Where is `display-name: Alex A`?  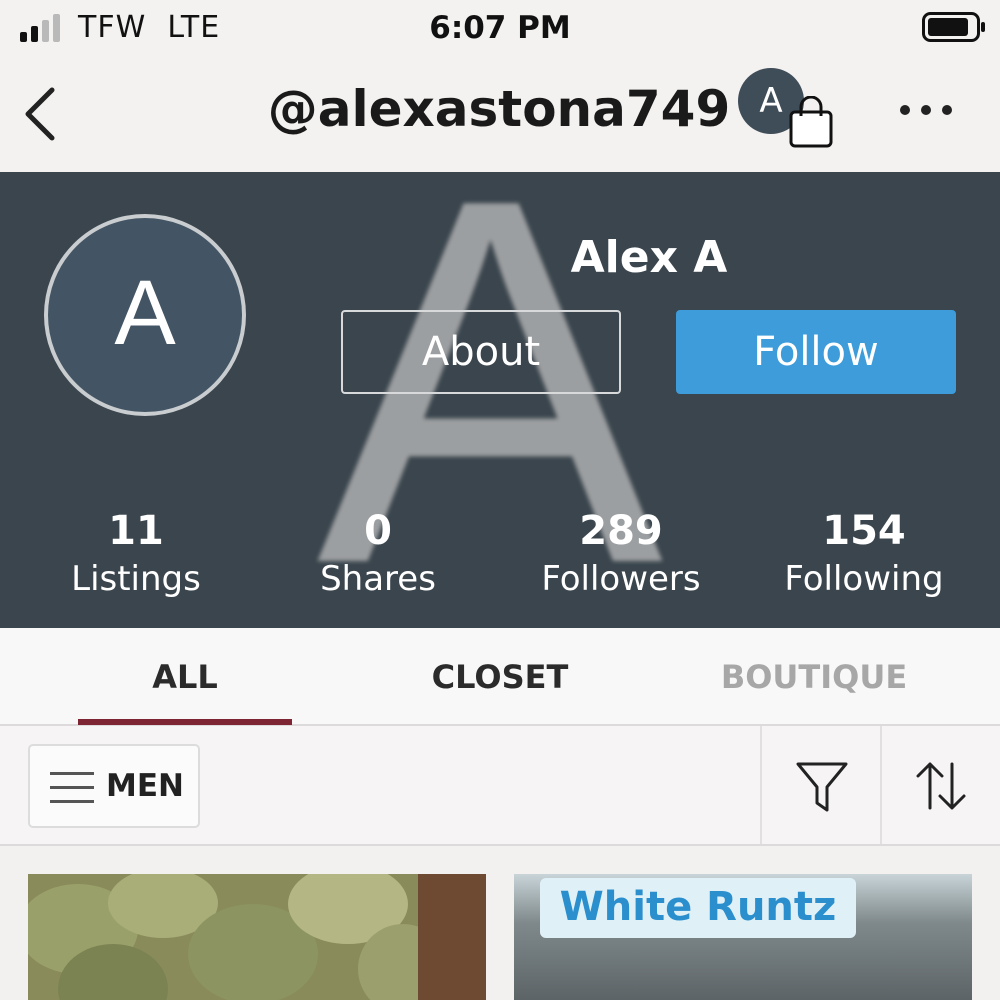 display-name: Alex A is located at coordinates (649, 257).